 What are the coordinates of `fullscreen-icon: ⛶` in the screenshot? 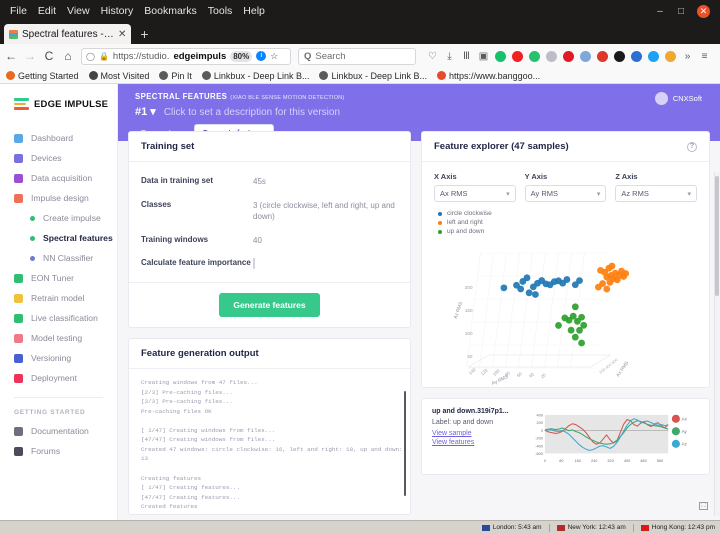 It's located at (703, 506).